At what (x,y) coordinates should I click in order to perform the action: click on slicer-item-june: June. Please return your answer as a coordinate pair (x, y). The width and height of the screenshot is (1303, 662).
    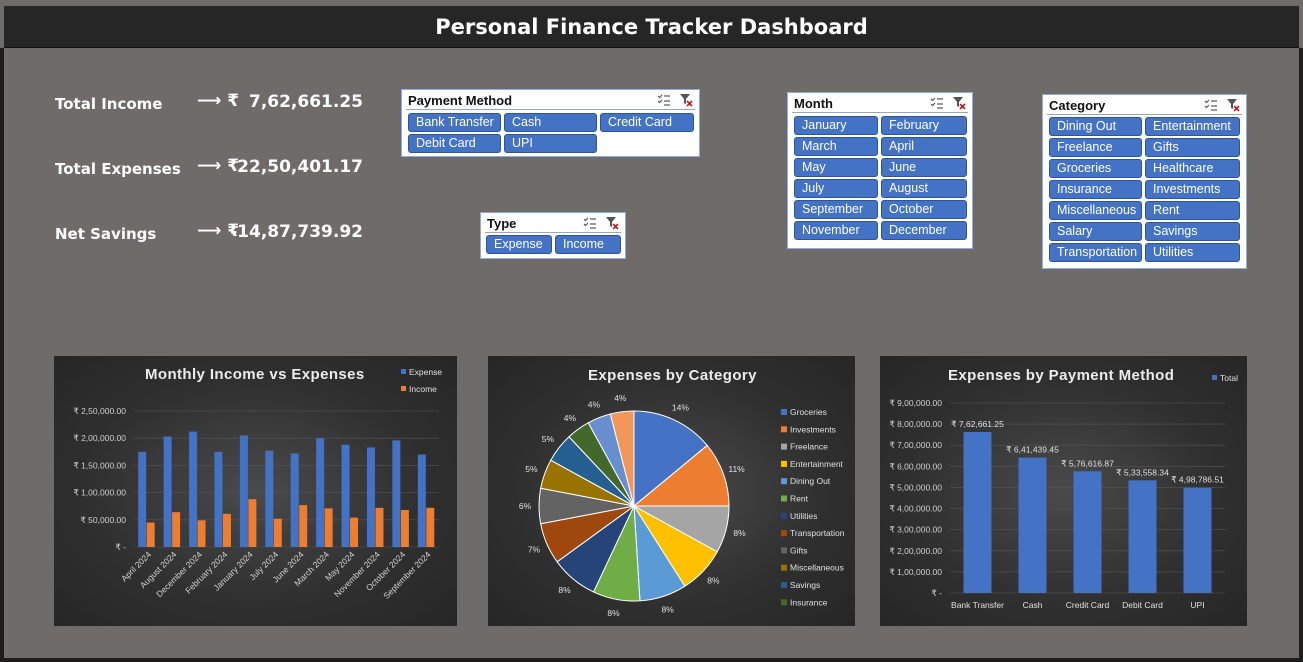
    Looking at the image, I should click on (924, 167).